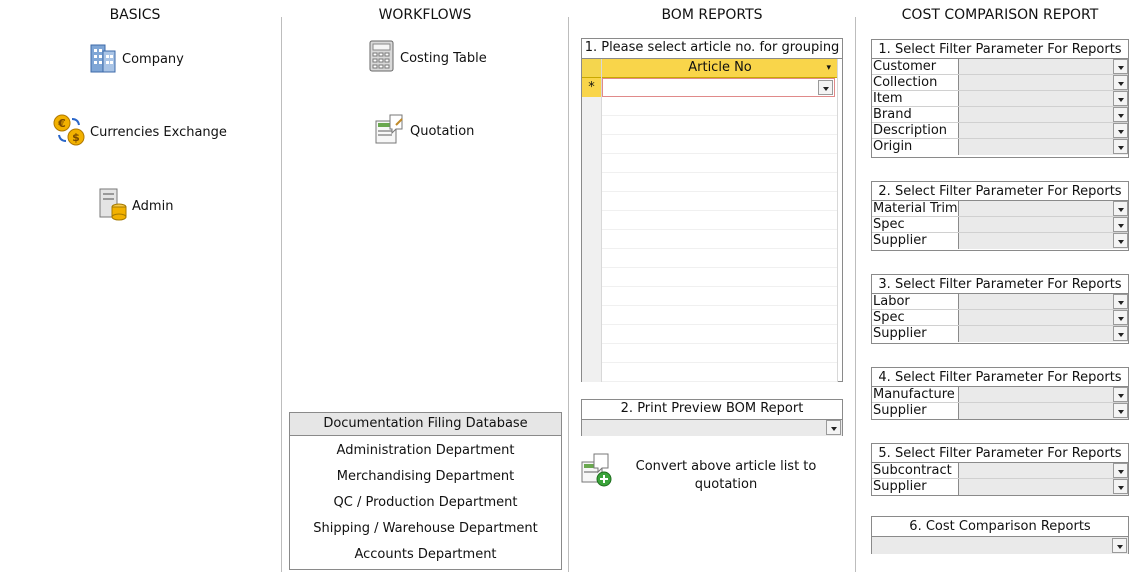 Image resolution: width=1139 pixels, height=575 pixels. Describe the element at coordinates (103, 59) in the screenshot. I see `building-icon` at that location.